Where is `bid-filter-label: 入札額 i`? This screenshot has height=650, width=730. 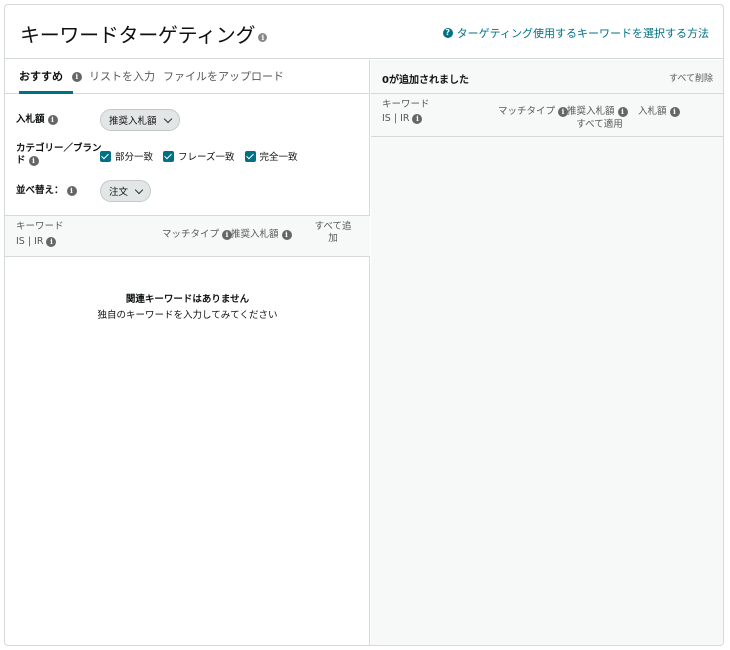
bid-filter-label: 入札額 i is located at coordinates (37, 120).